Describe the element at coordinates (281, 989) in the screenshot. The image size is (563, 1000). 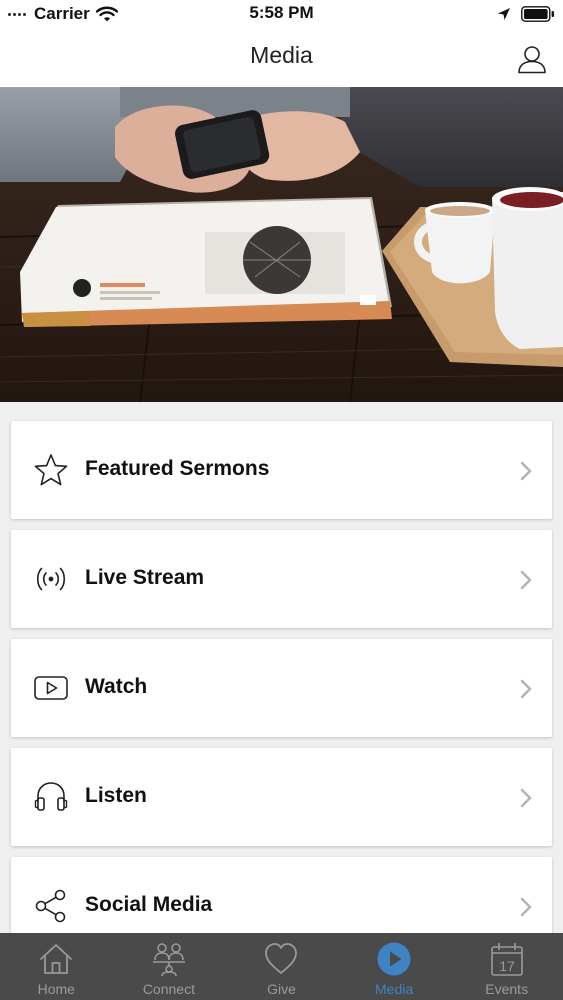
I see `tab-label: Give` at that location.